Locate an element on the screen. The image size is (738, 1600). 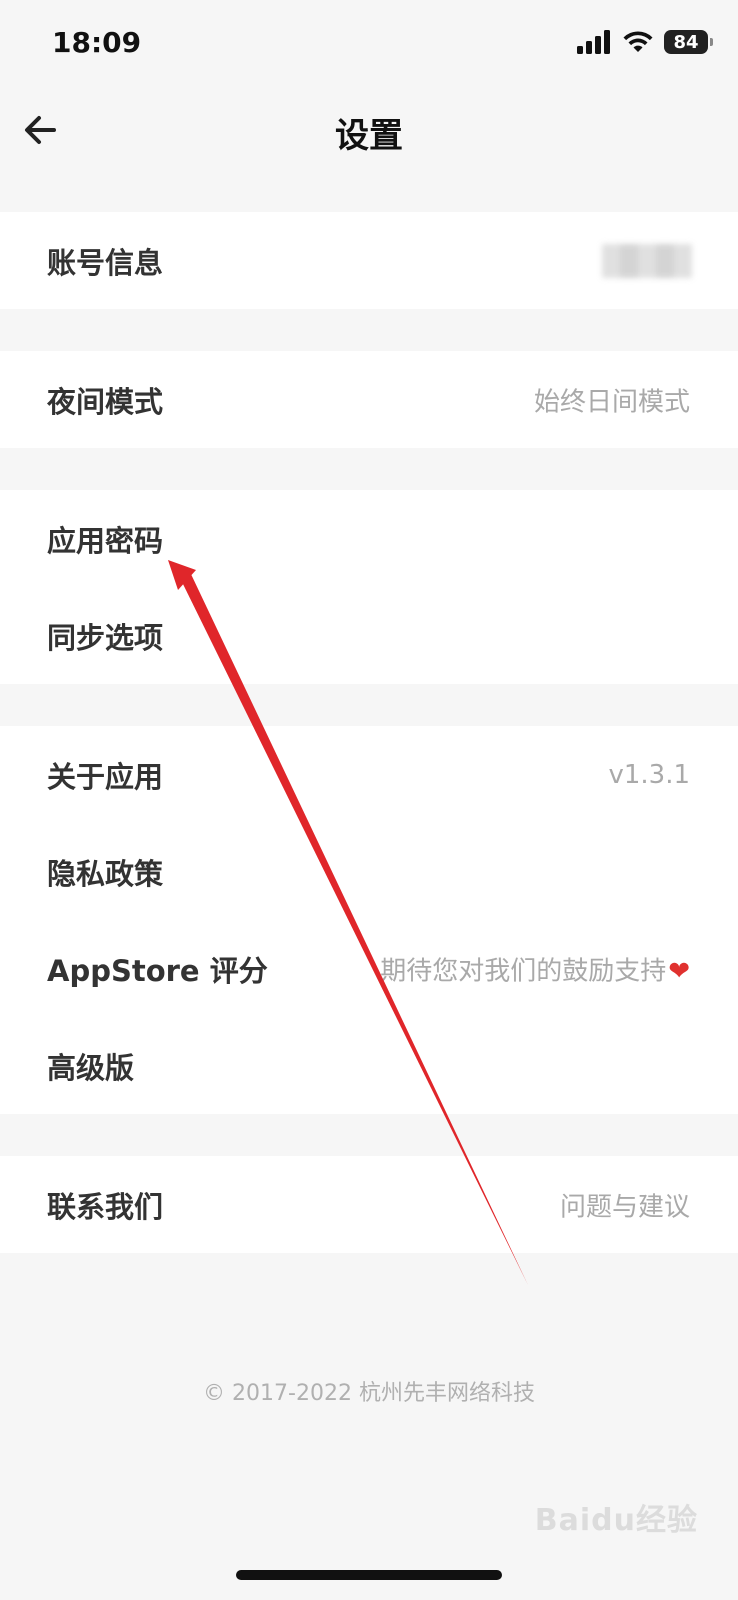
app-version-value: v1.3.1 is located at coordinates (649, 774).